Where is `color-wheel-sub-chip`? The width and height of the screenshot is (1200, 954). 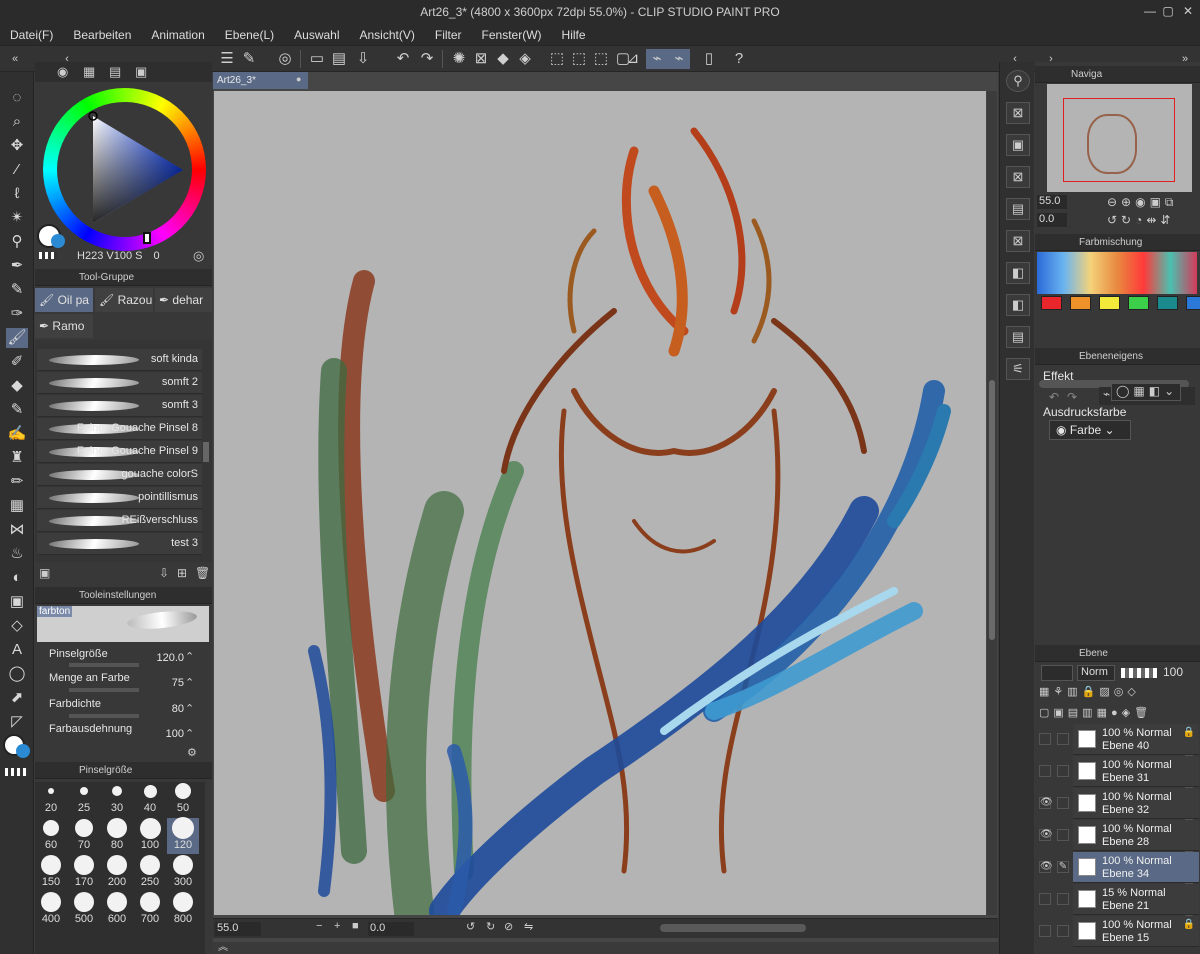 color-wheel-sub-chip is located at coordinates (58, 241).